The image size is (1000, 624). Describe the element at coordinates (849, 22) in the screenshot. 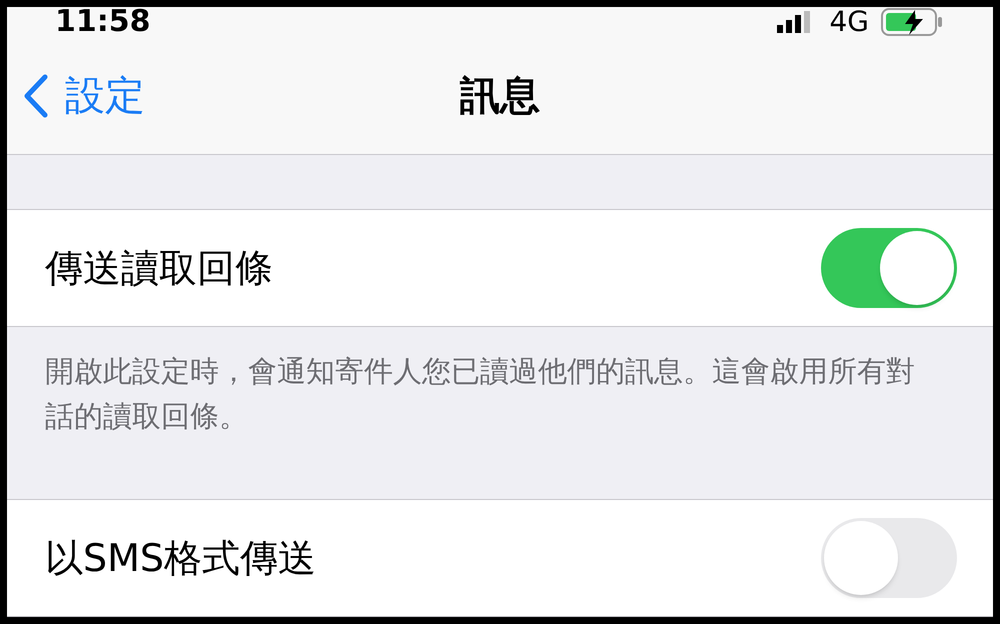

I see `network-label: 4G` at that location.